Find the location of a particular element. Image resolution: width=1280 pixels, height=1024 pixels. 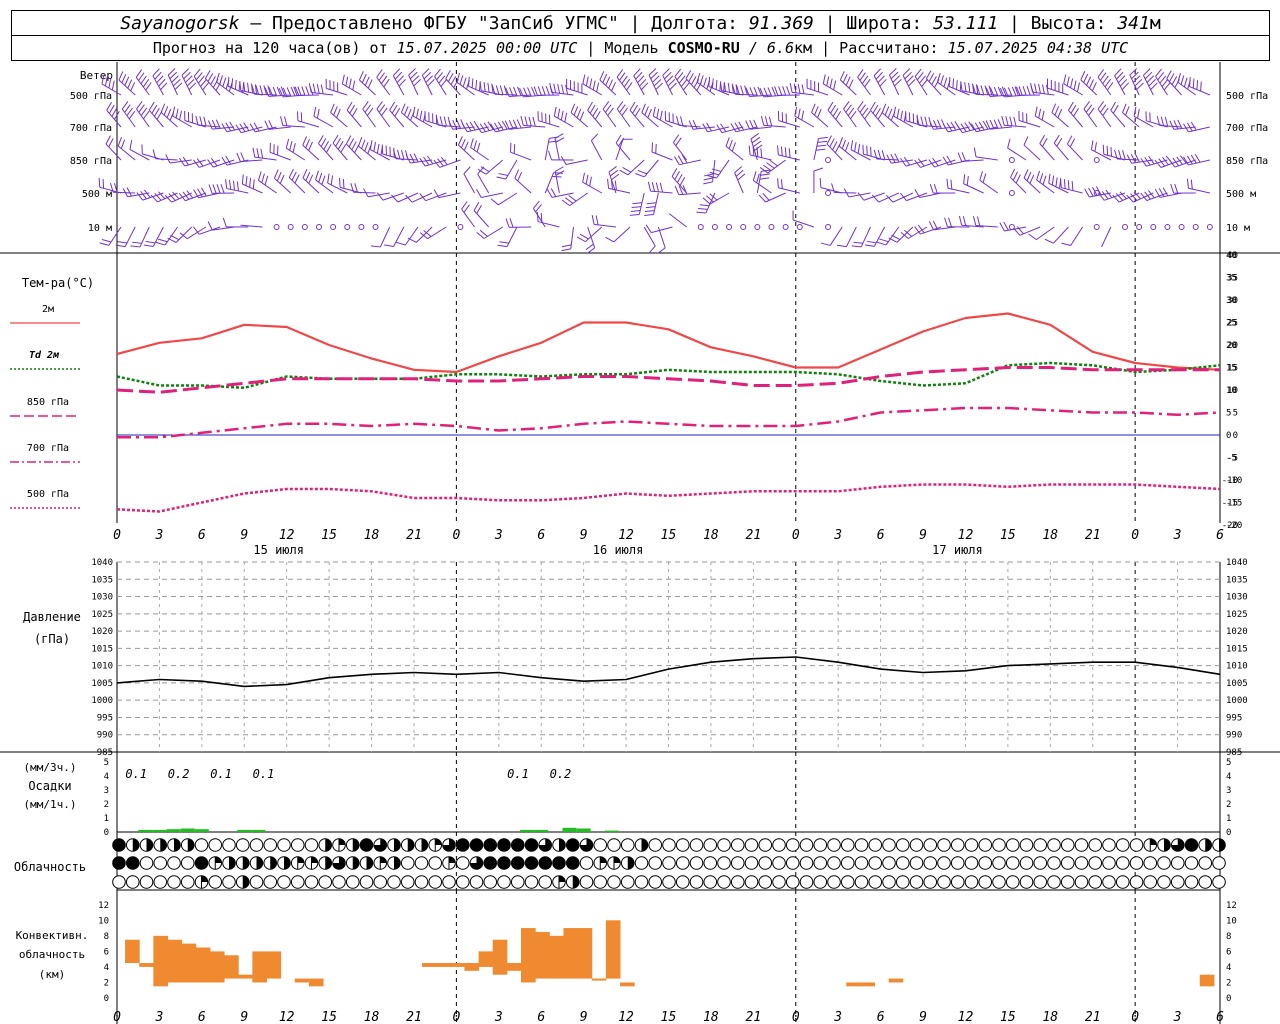

x-tick-label-bottom: 18 is located at coordinates (1050, 1017).